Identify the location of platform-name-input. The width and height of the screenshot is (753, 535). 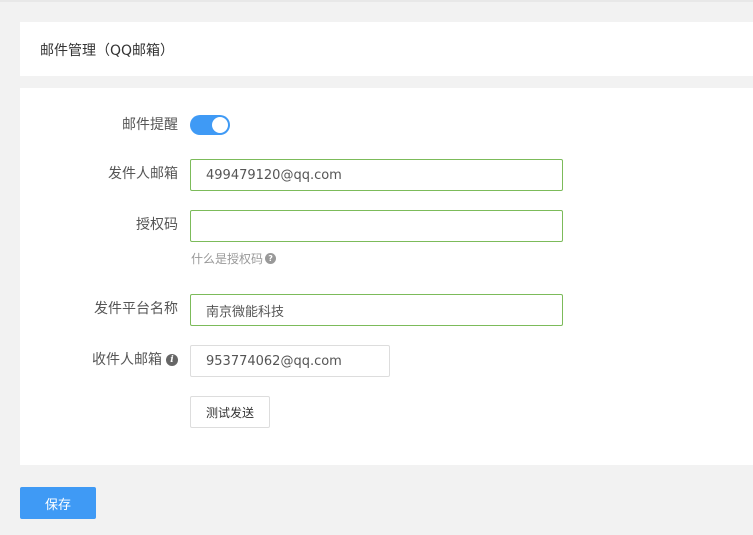
(376, 310).